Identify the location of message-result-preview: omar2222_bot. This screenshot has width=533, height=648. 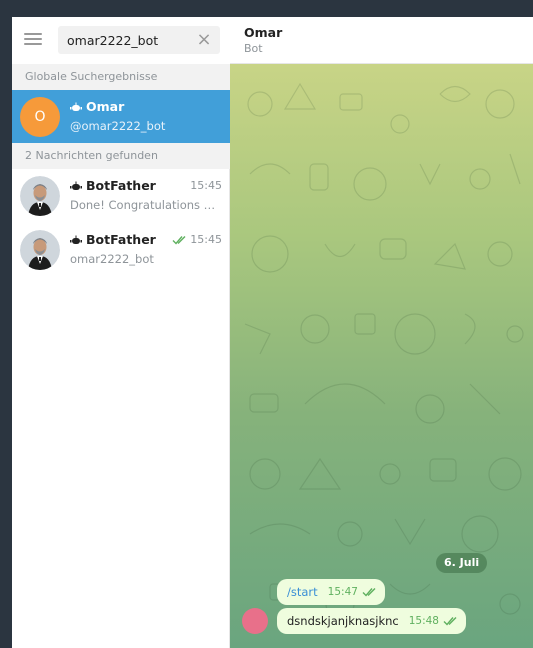
(112, 259).